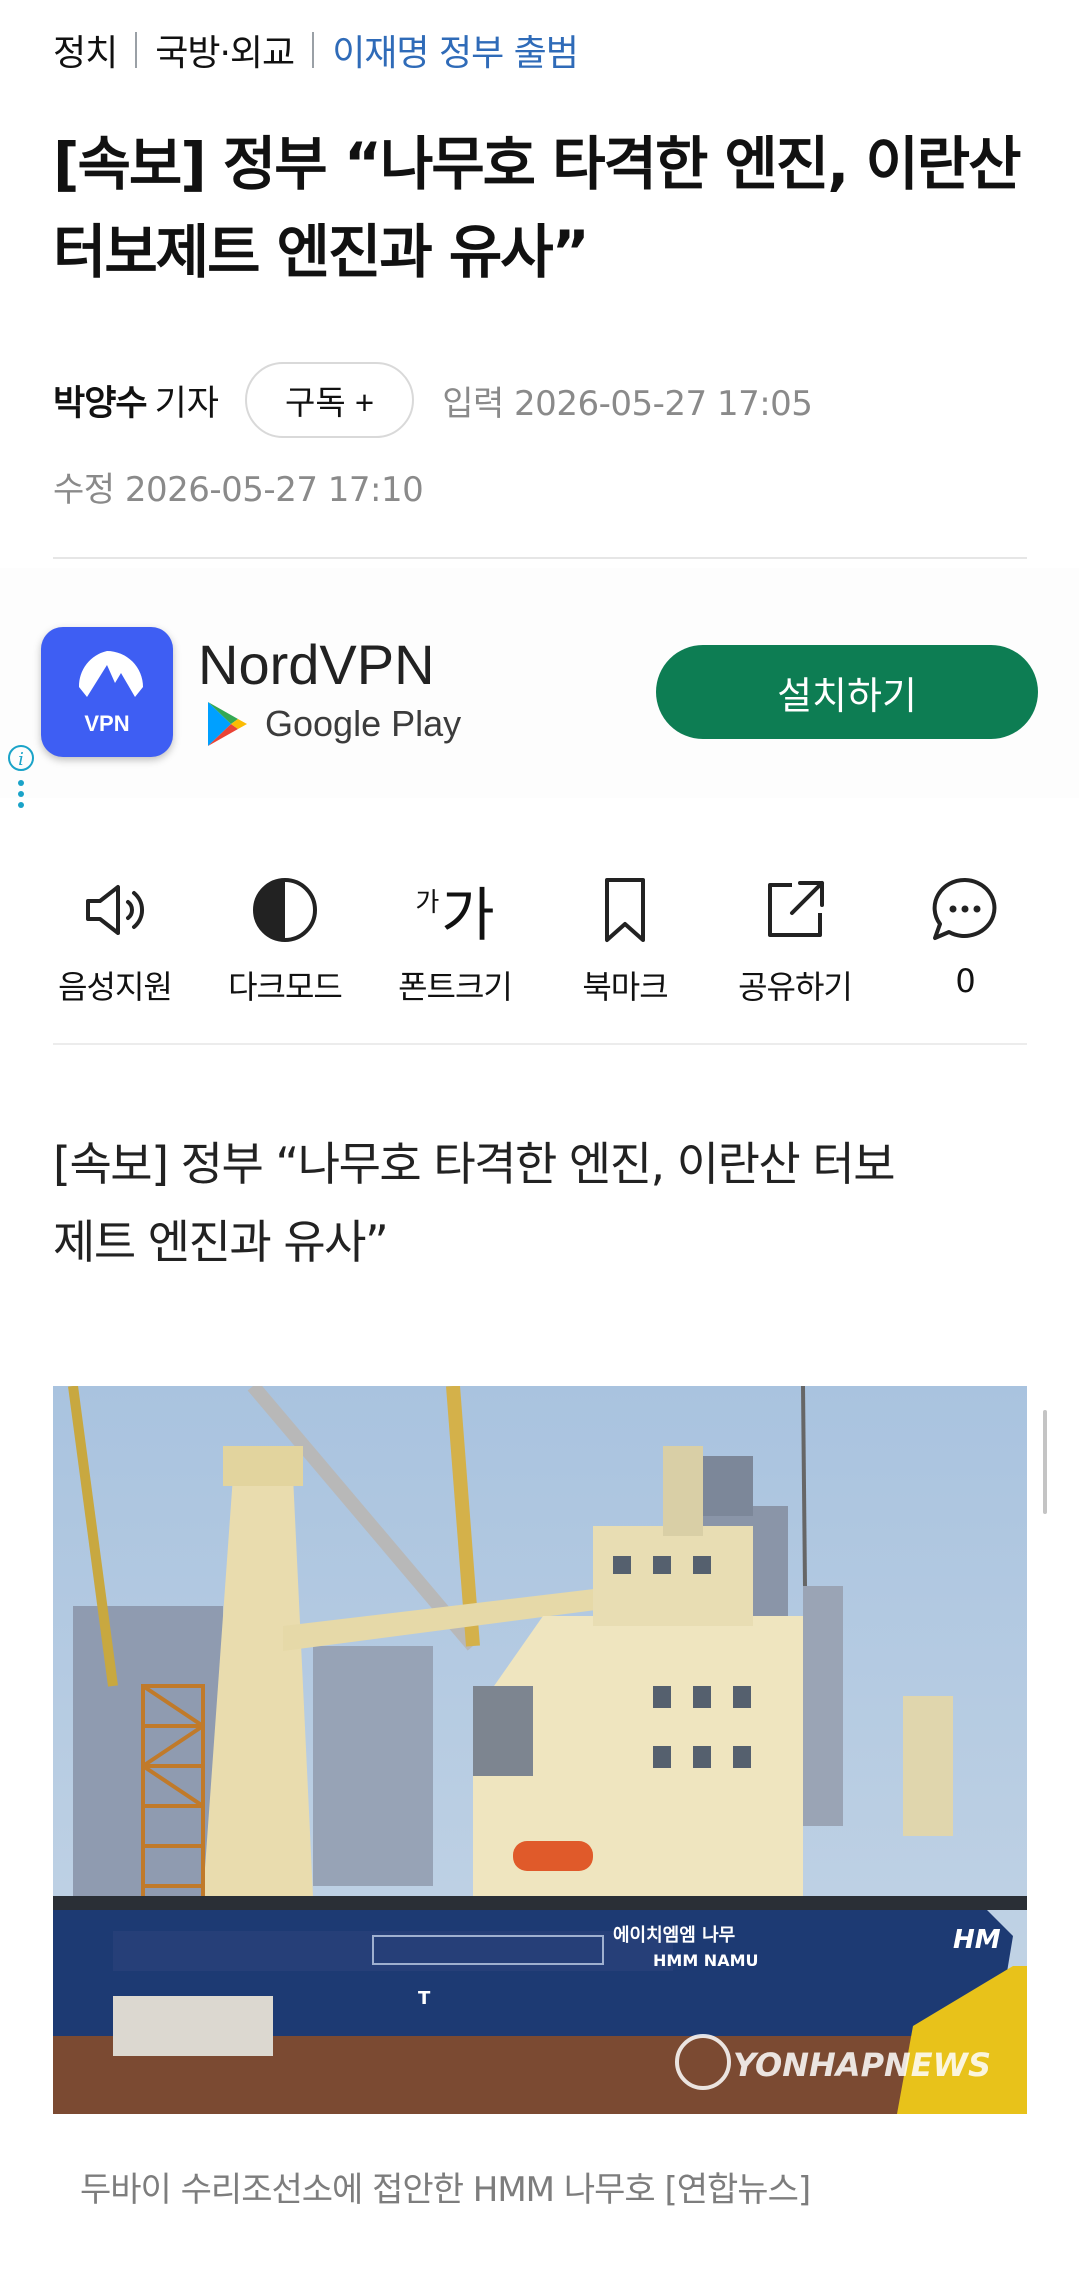 The width and height of the screenshot is (1079, 2285). What do you see at coordinates (424, 1998) in the screenshot?
I see `hull-mark: T` at bounding box center [424, 1998].